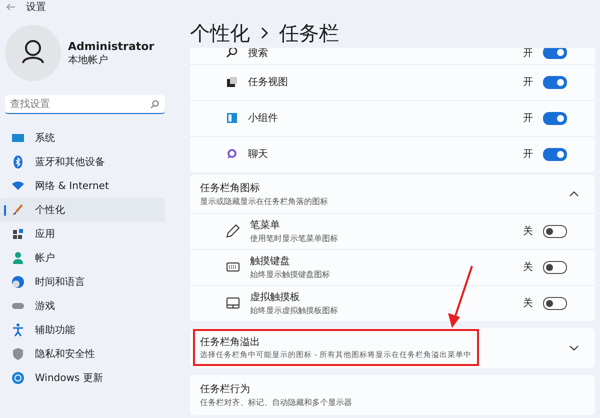 Image resolution: width=600 pixels, height=418 pixels. I want to click on arrow-drawing, so click(460, 297).